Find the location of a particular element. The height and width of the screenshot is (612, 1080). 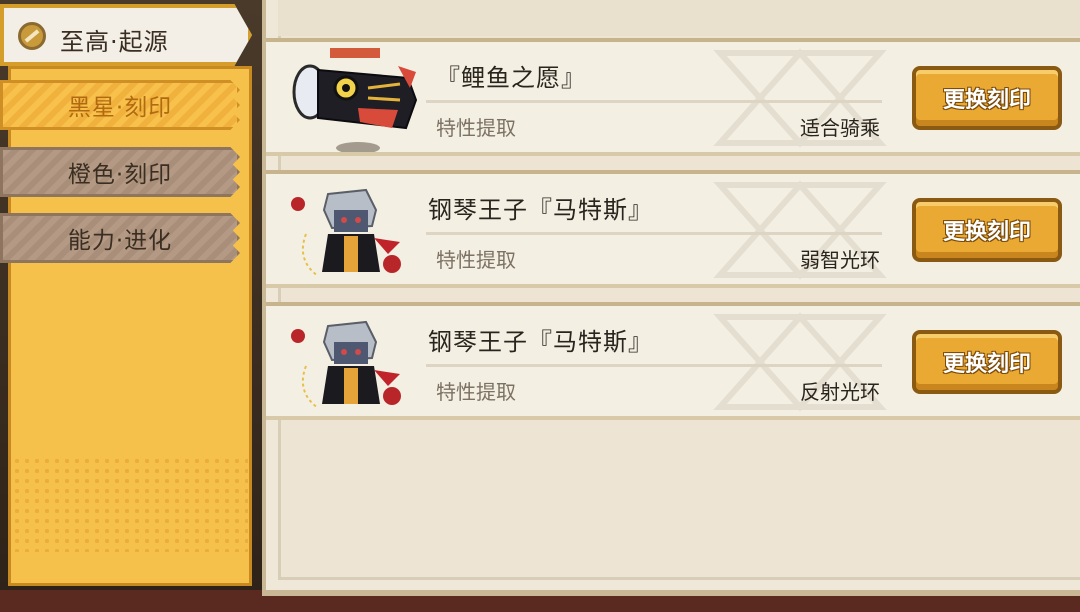

main-panel-top-strip is located at coordinates (679, 18).